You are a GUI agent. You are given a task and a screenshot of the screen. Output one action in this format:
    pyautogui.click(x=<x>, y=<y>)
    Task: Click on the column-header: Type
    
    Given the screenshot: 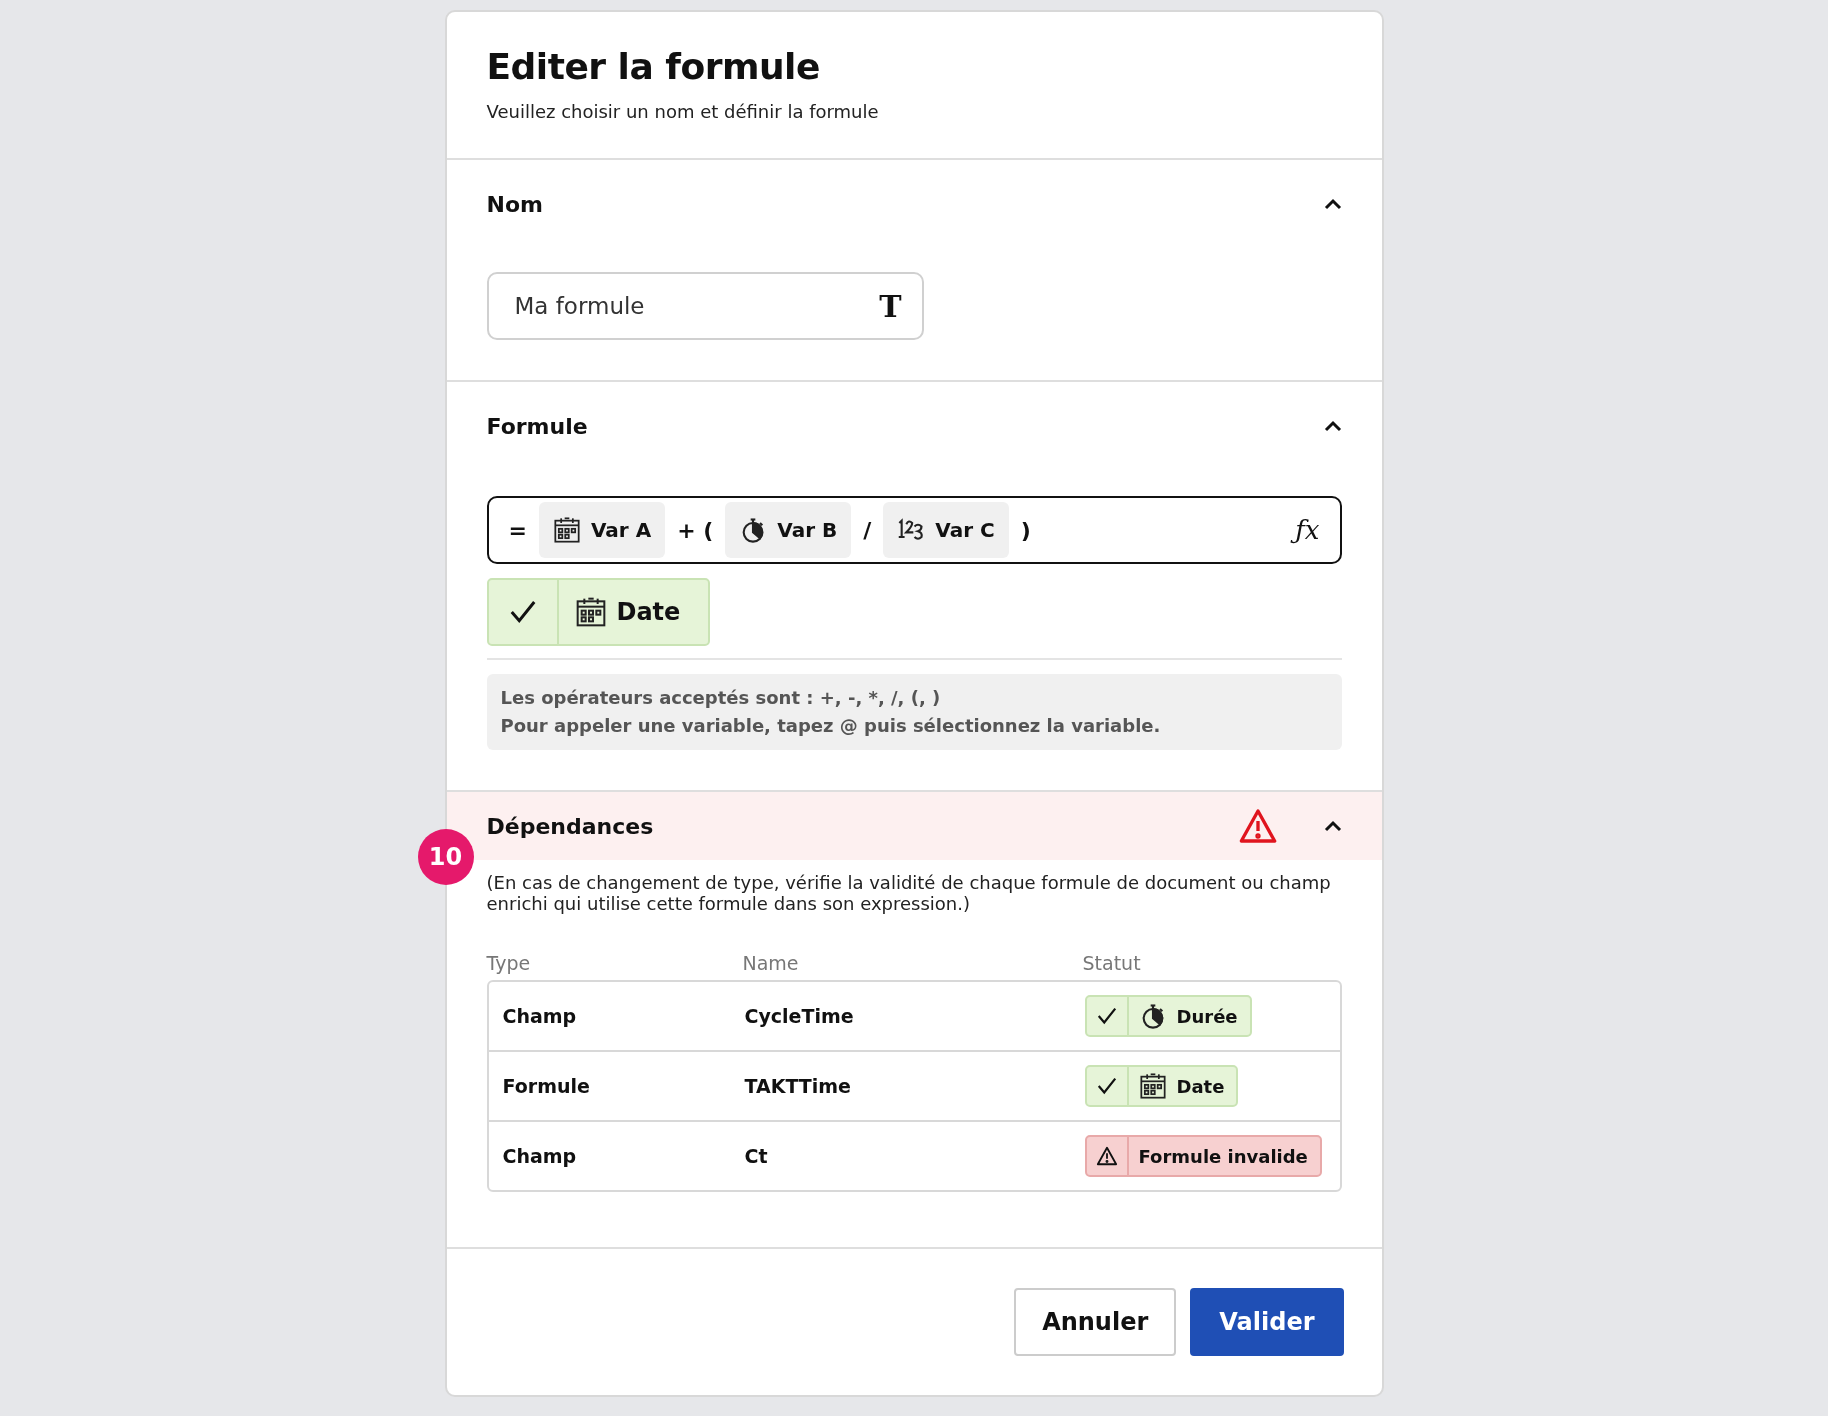 What is the action you would take?
    pyautogui.click(x=509, y=963)
    